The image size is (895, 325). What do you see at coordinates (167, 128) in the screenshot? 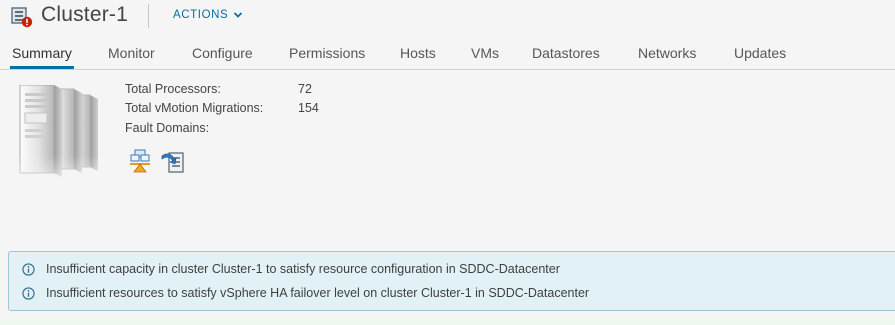
I see `property-label: Fault Domains:` at bounding box center [167, 128].